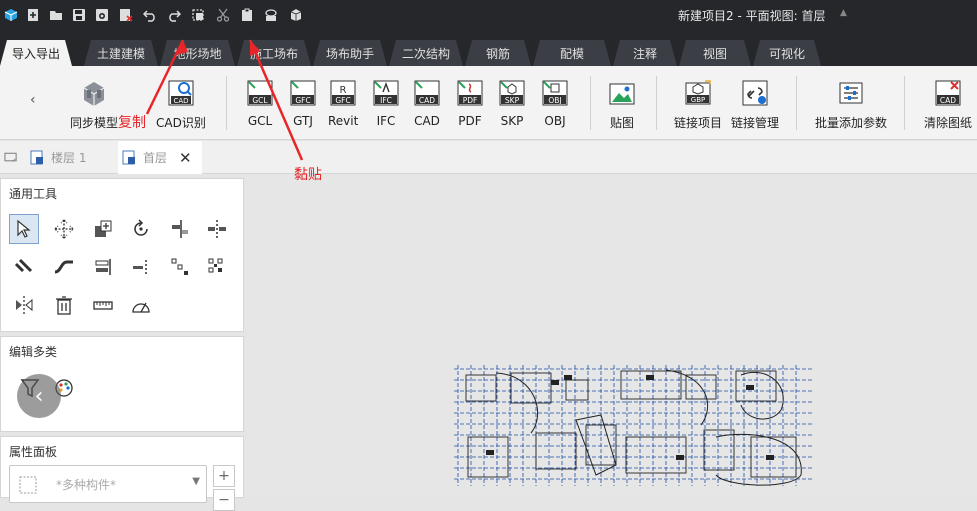 This screenshot has height=511, width=977. Describe the element at coordinates (24, 267) in the screenshot. I see `offset-tool-icon` at that location.